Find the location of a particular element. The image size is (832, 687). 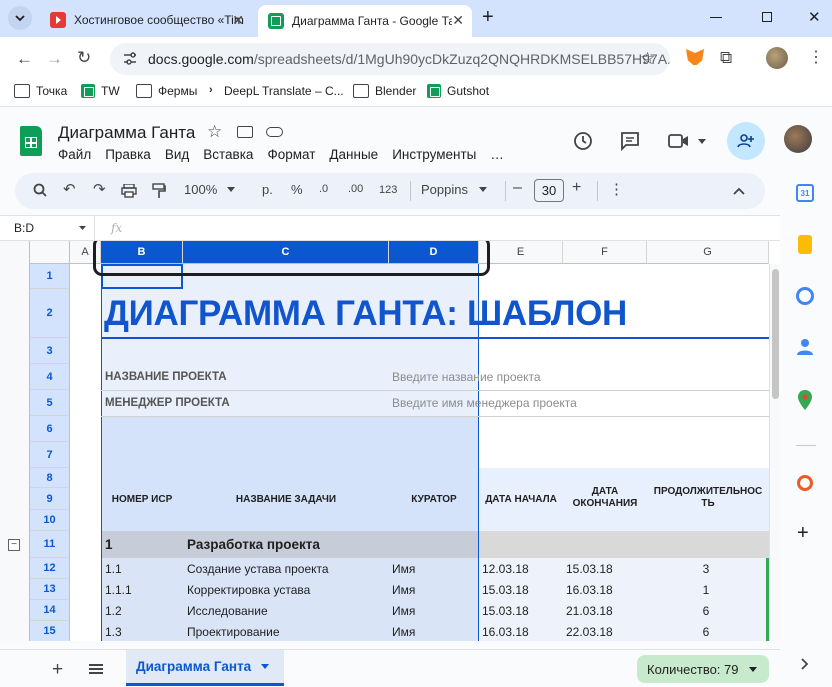

scrollbar-thumb is located at coordinates (775, 334).